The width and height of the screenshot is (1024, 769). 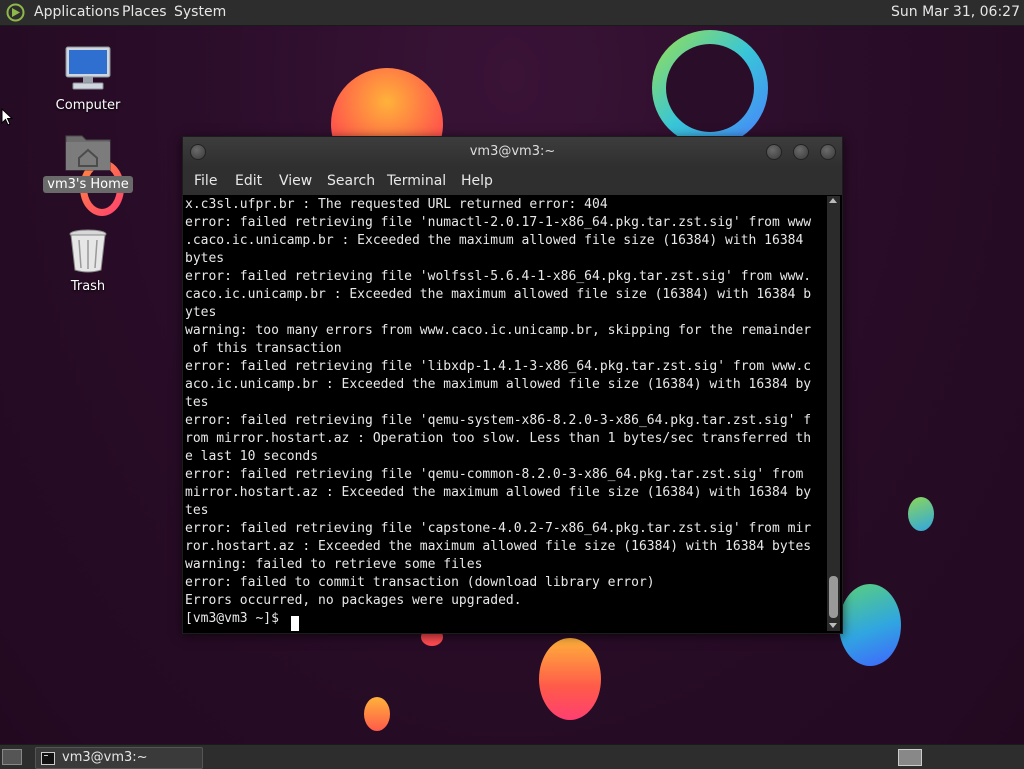 What do you see at coordinates (88, 286) in the screenshot?
I see `desktop-icon-label: Trash` at bounding box center [88, 286].